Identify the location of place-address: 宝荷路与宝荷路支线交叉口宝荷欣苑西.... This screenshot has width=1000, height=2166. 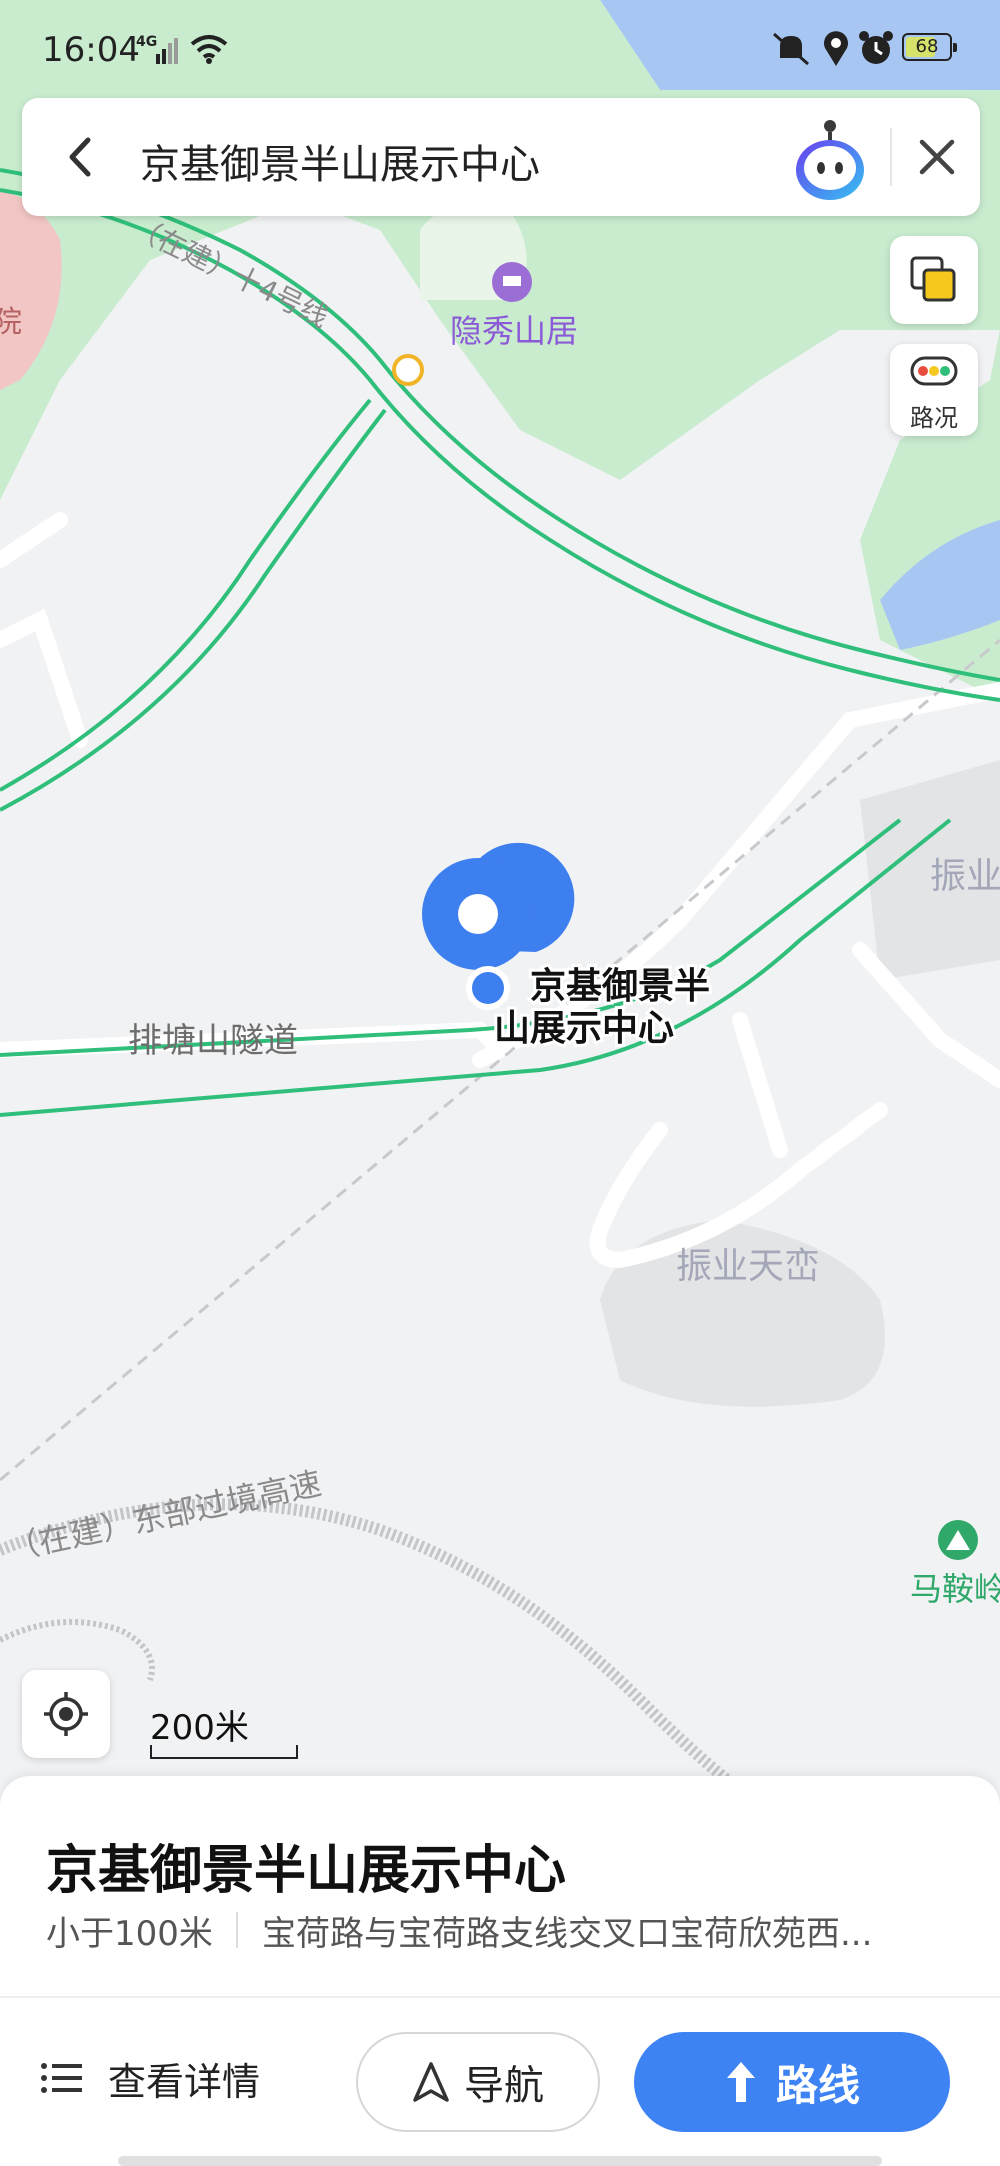
(567, 1934).